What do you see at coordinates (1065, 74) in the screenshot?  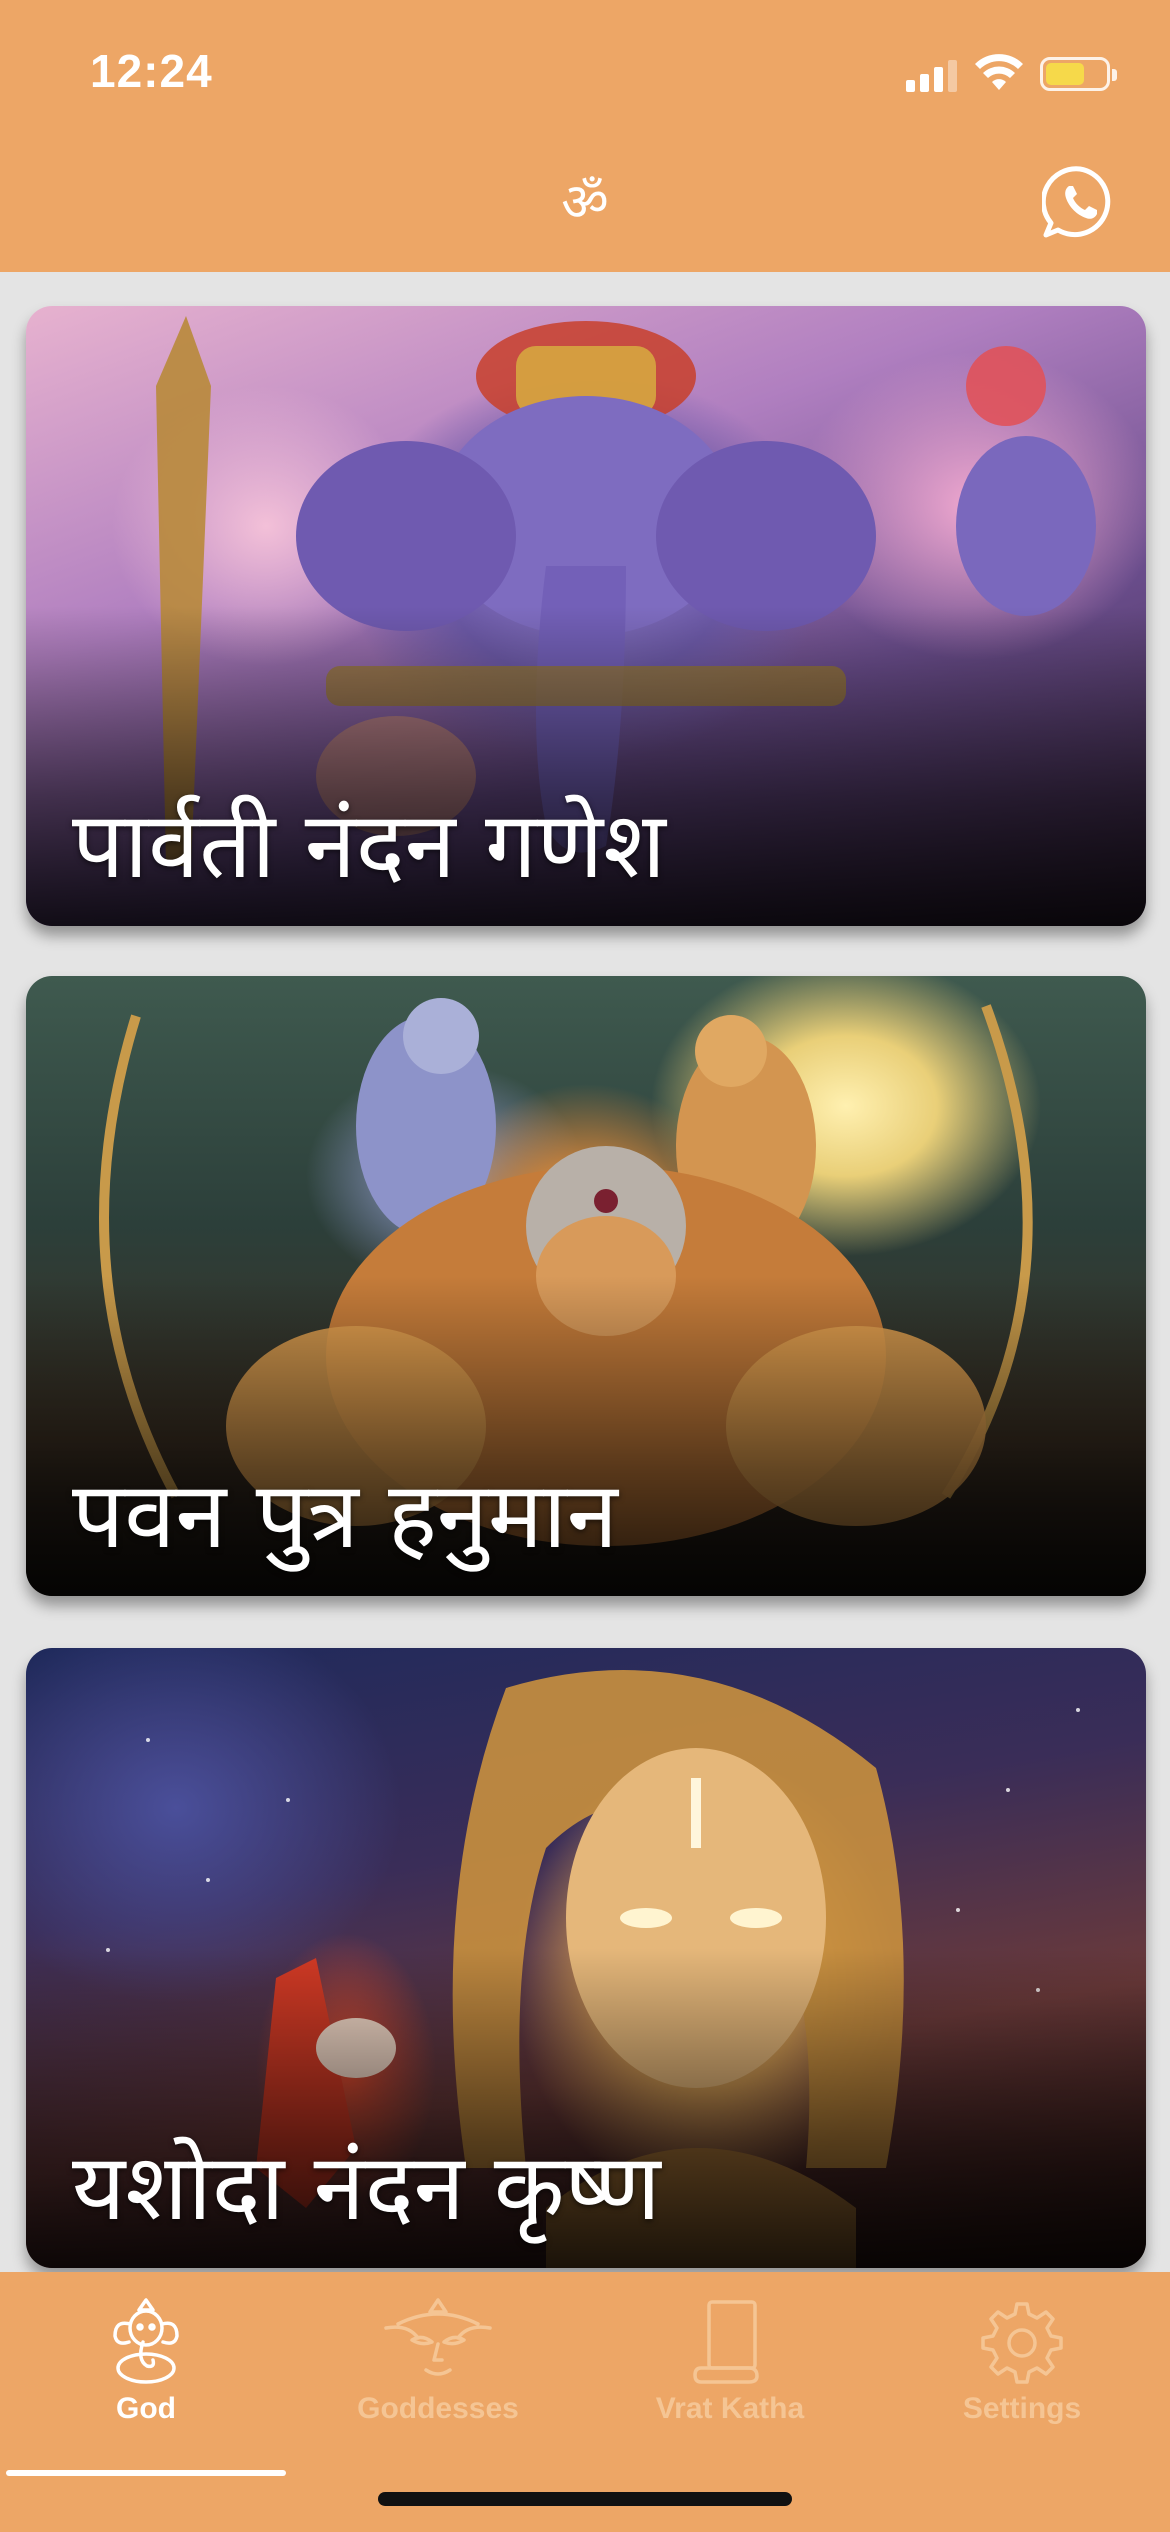 I see `battery-level` at bounding box center [1065, 74].